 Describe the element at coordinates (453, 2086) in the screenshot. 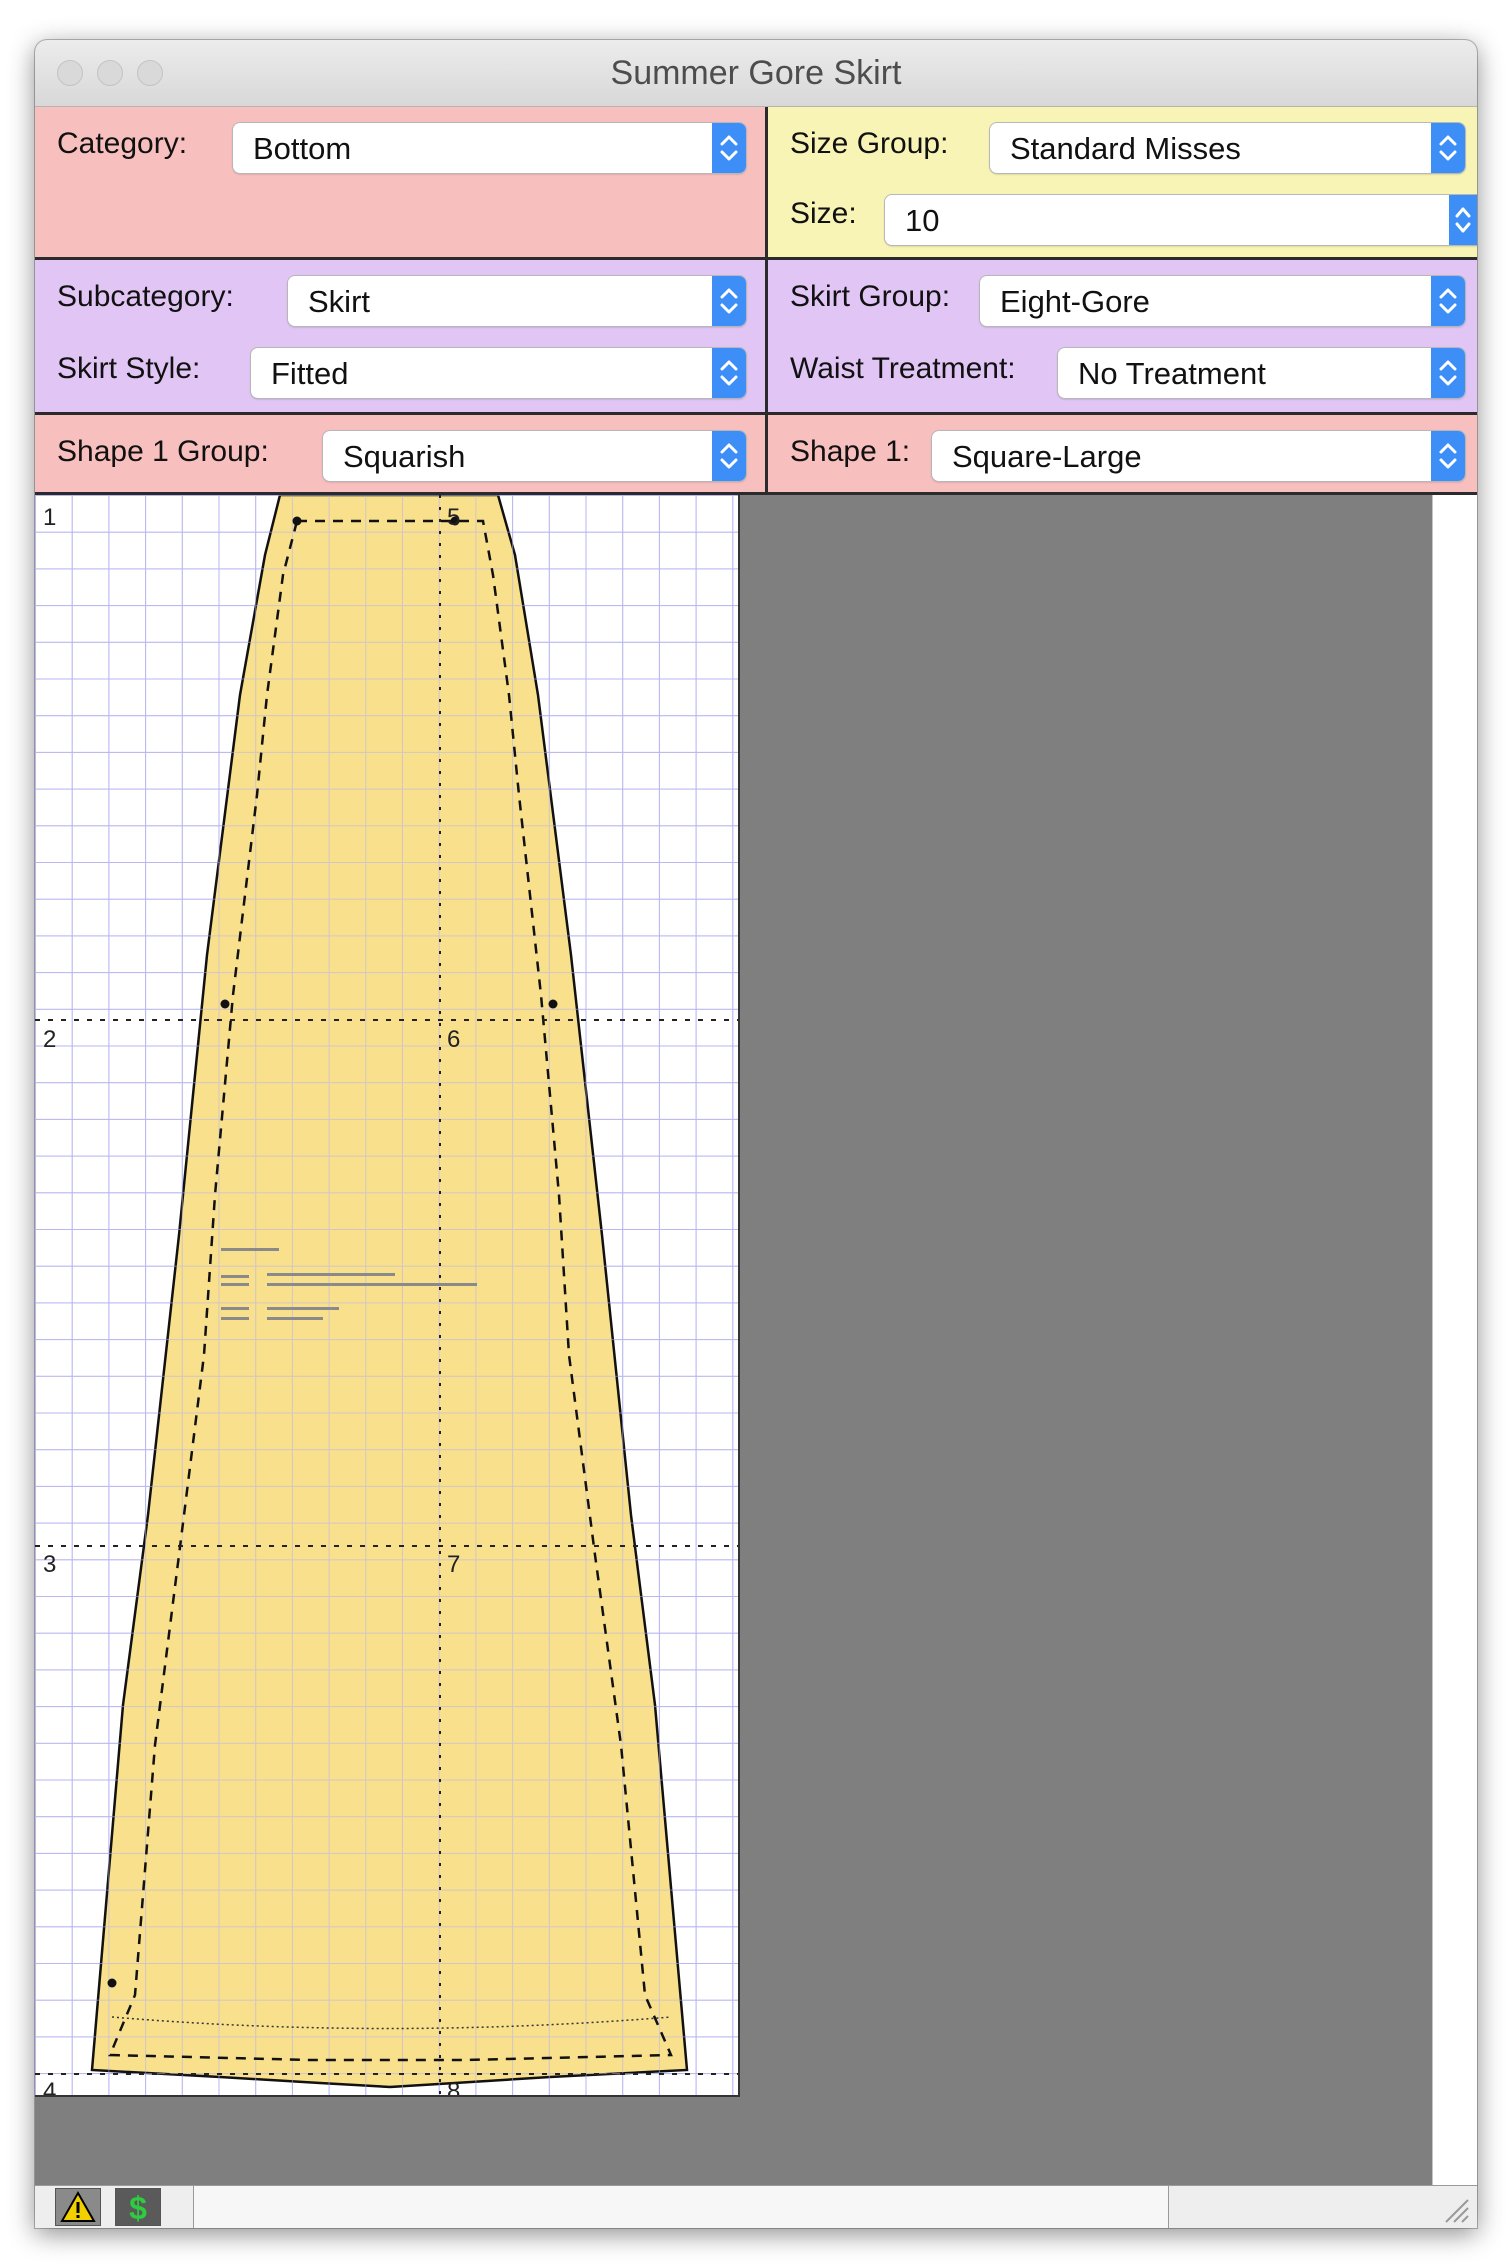

I see `center-marker-8: 8` at that location.